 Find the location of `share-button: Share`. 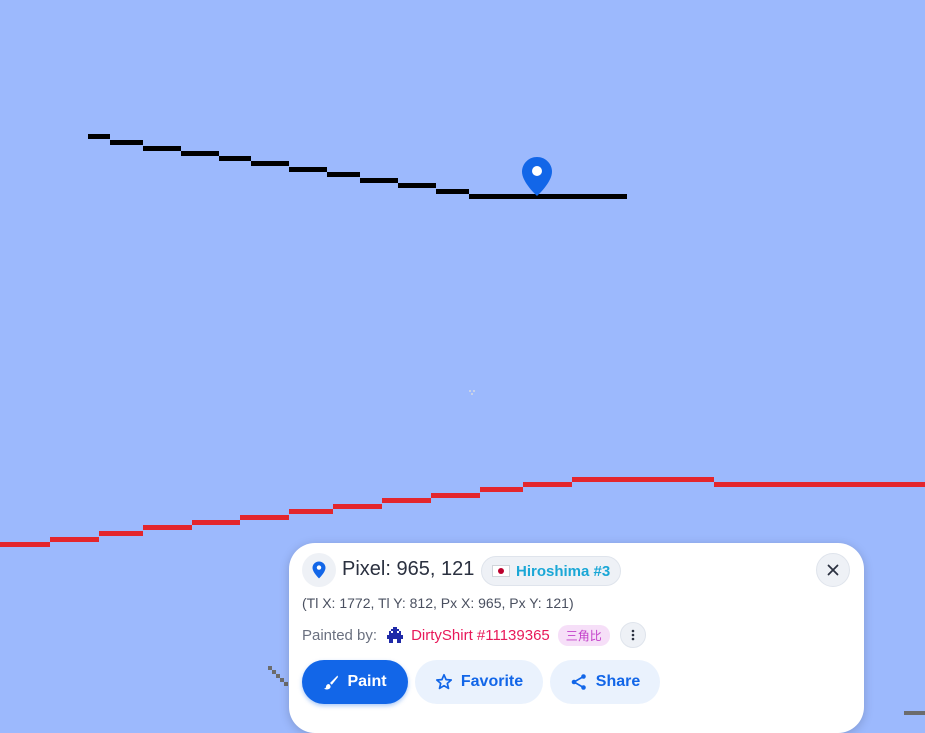

share-button: Share is located at coordinates (605, 682).